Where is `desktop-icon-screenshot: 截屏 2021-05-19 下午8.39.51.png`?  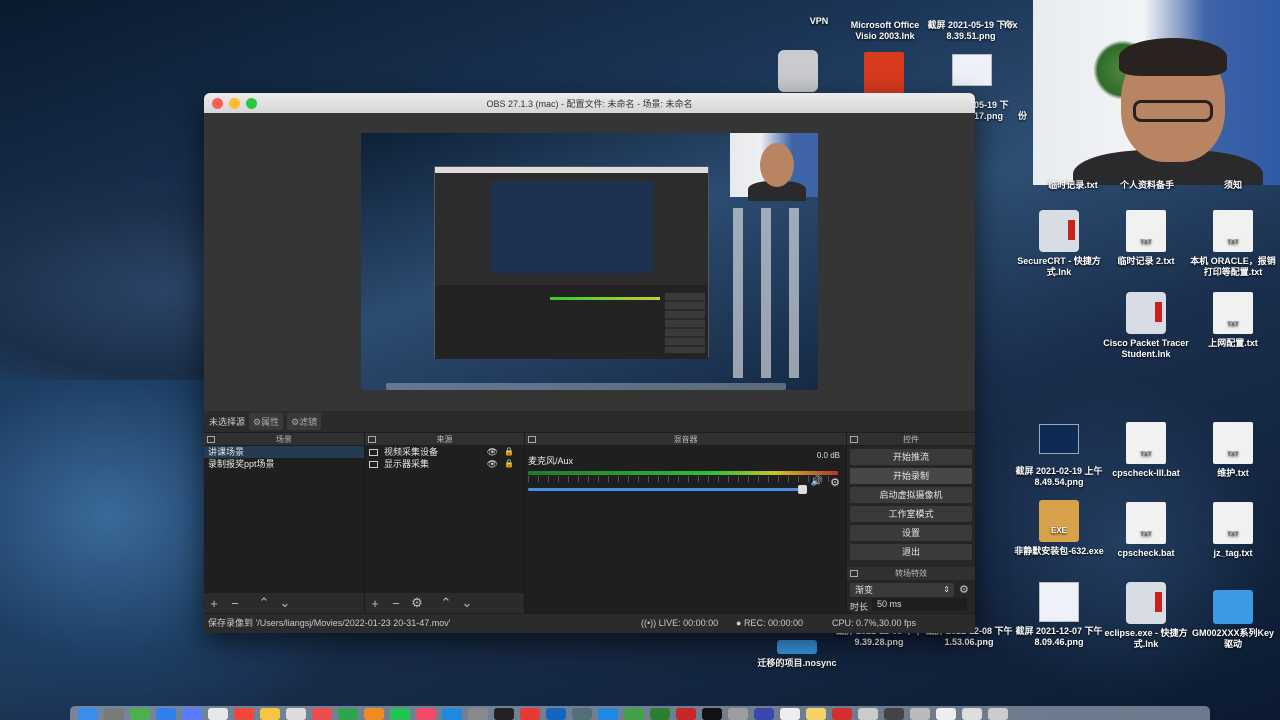
desktop-icon-screenshot: 截屏 2021-05-19 下午8.39.51.png is located at coordinates (971, 21).